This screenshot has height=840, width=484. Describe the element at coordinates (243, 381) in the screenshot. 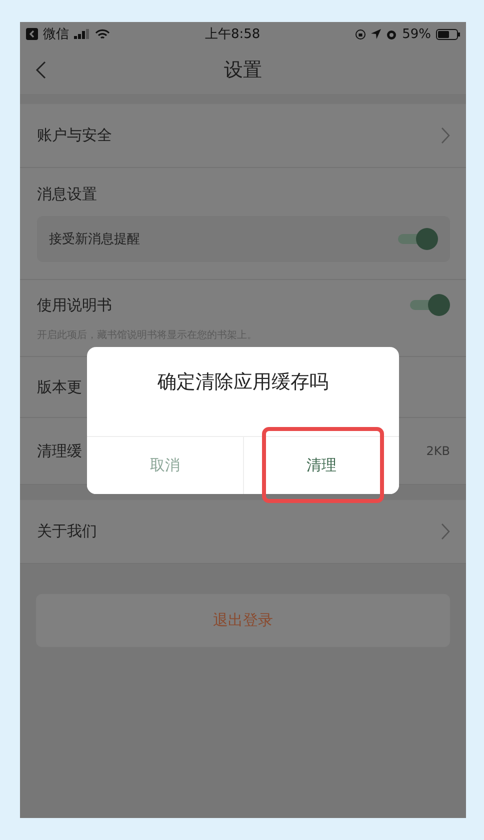

I see `dialog-title: 确定清除应用缓存吗` at that location.